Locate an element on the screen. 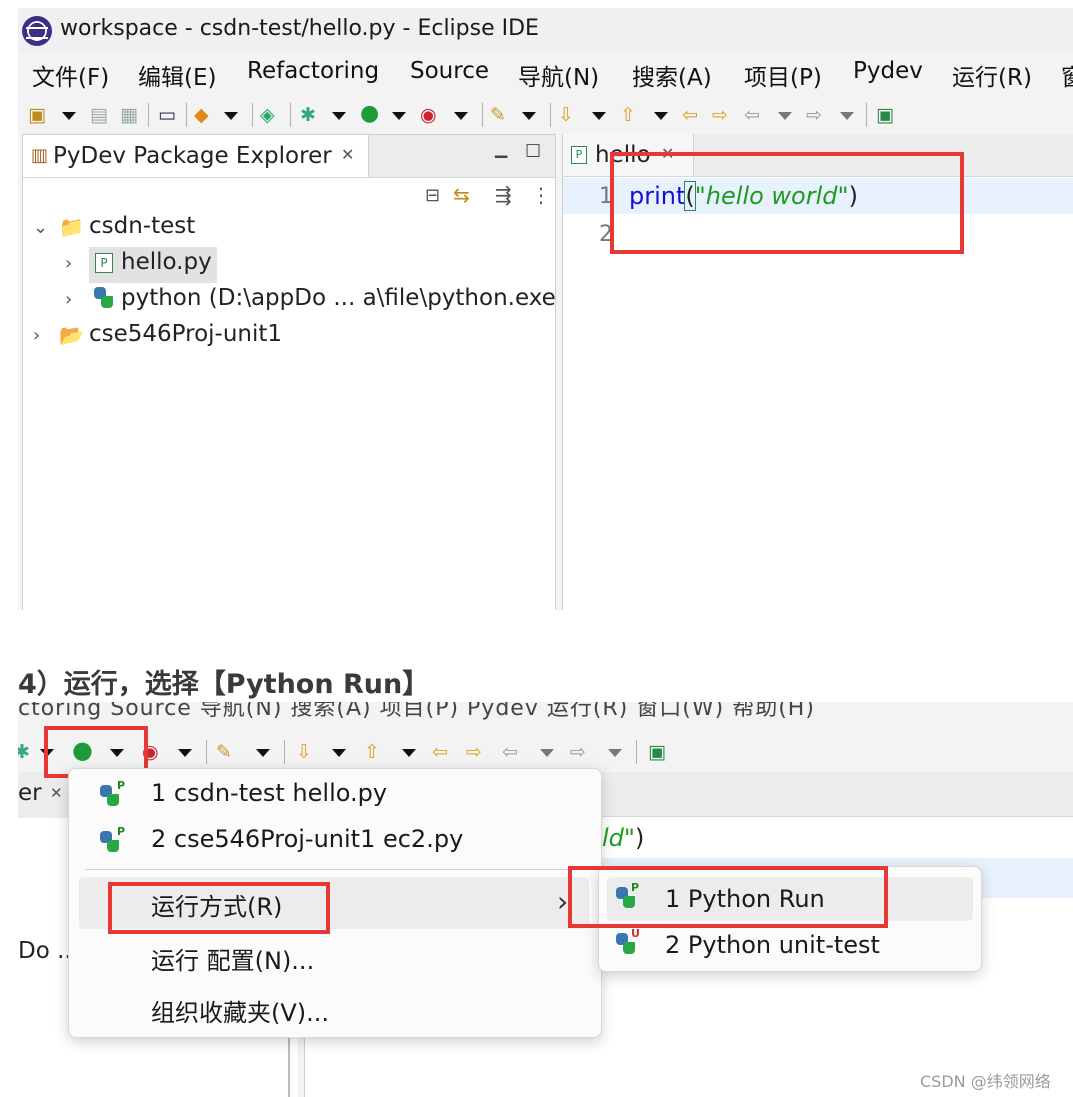 The height and width of the screenshot is (1097, 1073). menu-search: 搜索(A) is located at coordinates (672, 75).